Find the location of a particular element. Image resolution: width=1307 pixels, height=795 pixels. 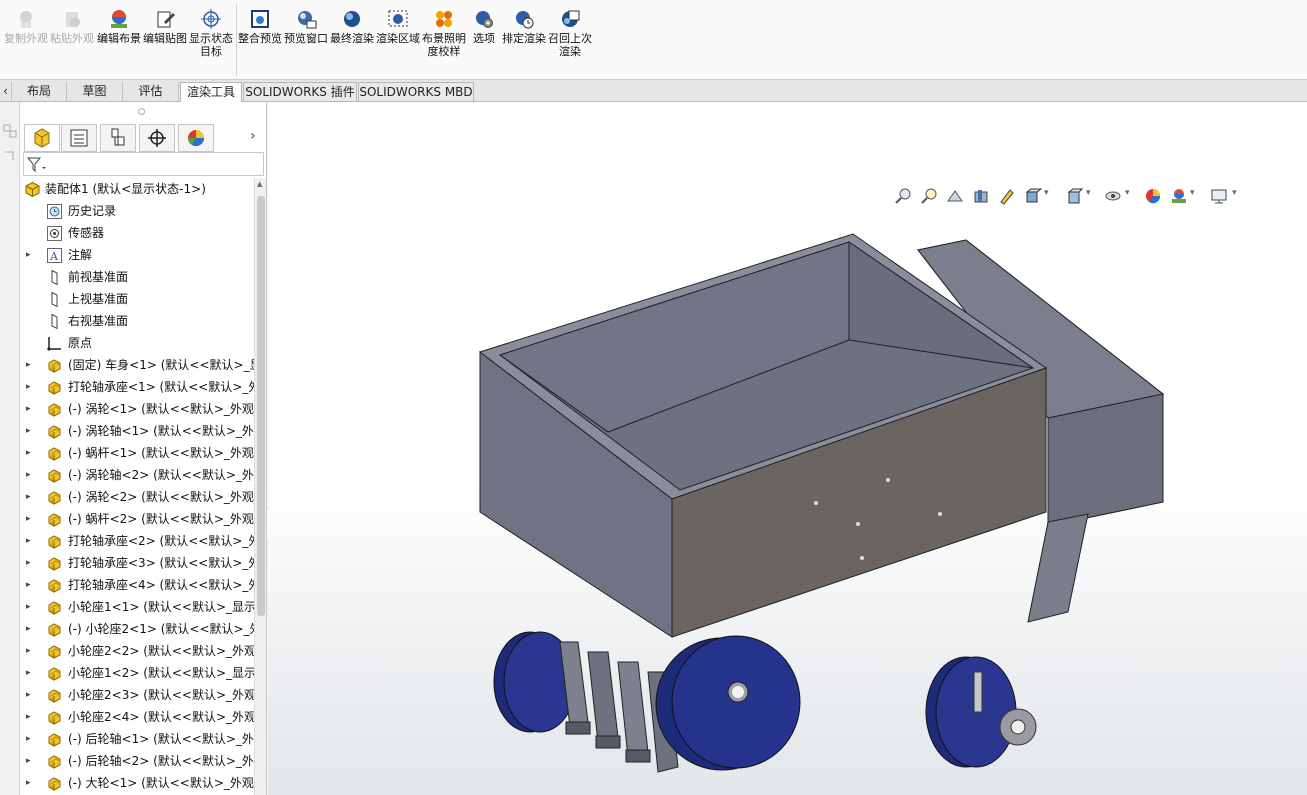

tree-item-component: ▸ (-) 蜗杆<1> (默认<<默认>_外观显示状态>) is located at coordinates (137, 453).